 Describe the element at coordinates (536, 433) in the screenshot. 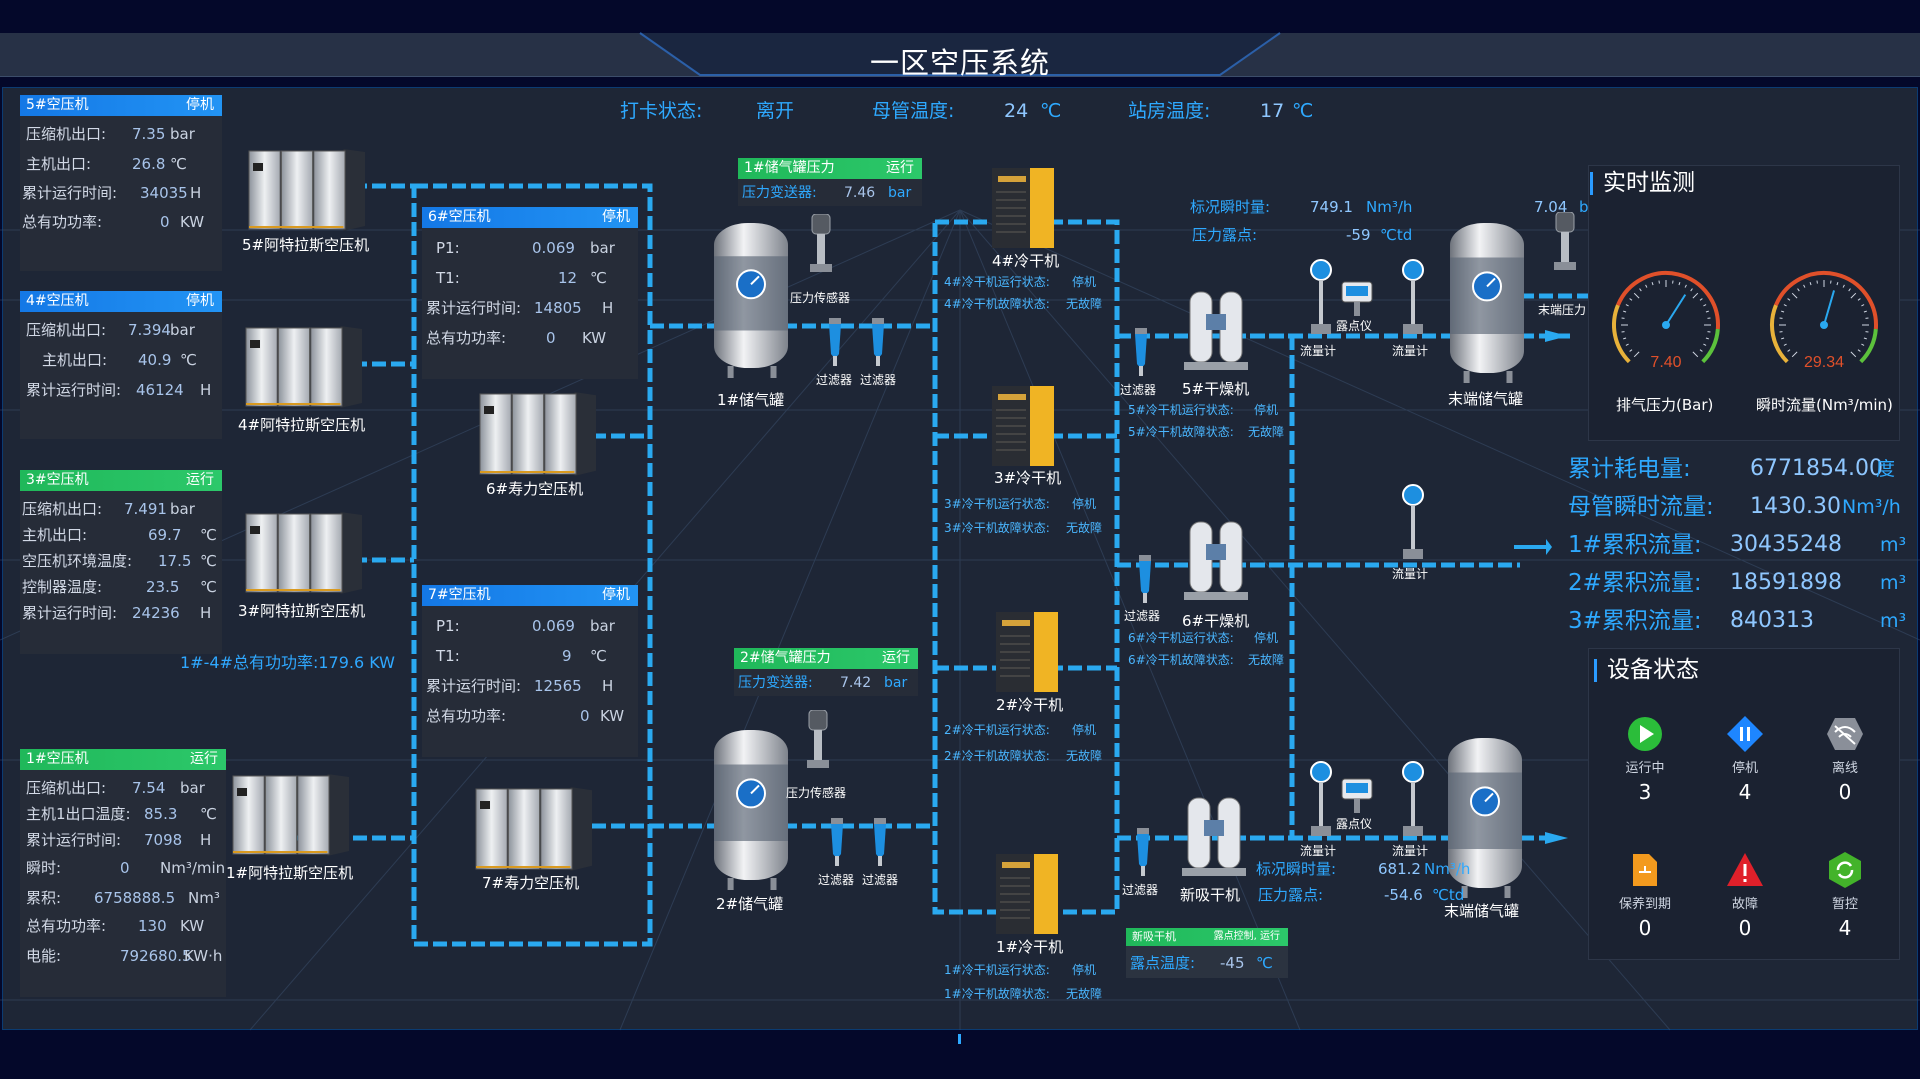

I see `compressor-6-image` at that location.